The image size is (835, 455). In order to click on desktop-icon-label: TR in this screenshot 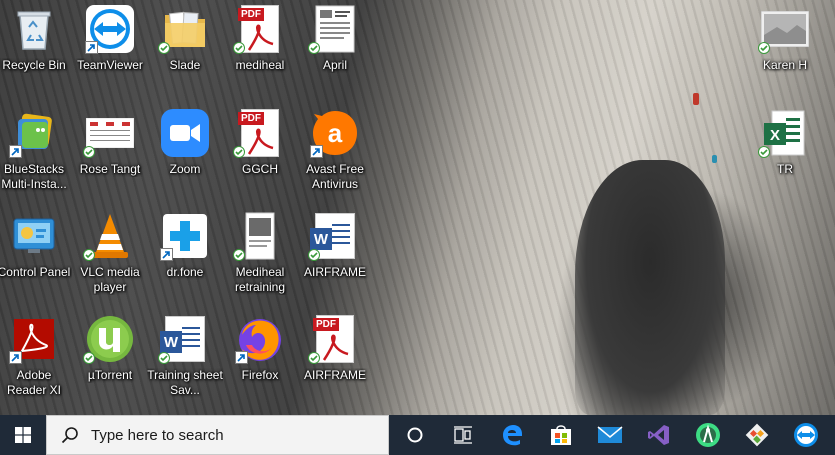, I will do `click(785, 169)`.